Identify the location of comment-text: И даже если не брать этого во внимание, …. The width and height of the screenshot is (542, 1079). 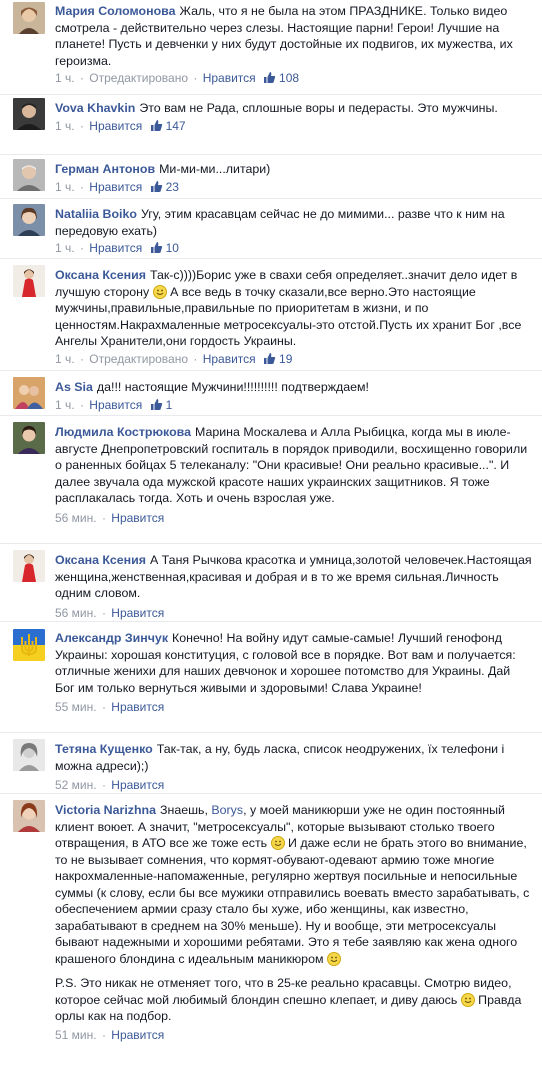
(292, 901).